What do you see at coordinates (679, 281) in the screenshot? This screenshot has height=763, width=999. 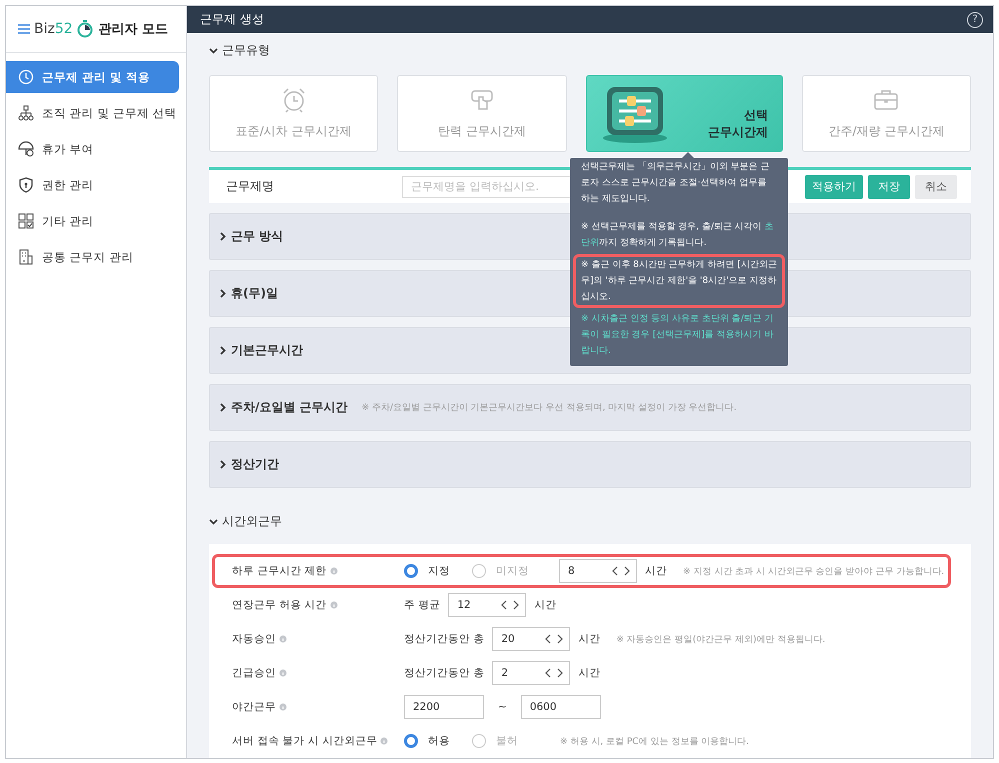 I see `highlighted-tooltip-text: ※ 출근 이후 8시간만 근무하게 하려면 [시간외근무]의 '하루 근무시간 제한'을 '8시간'으로 지정하십시오.` at bounding box center [679, 281].